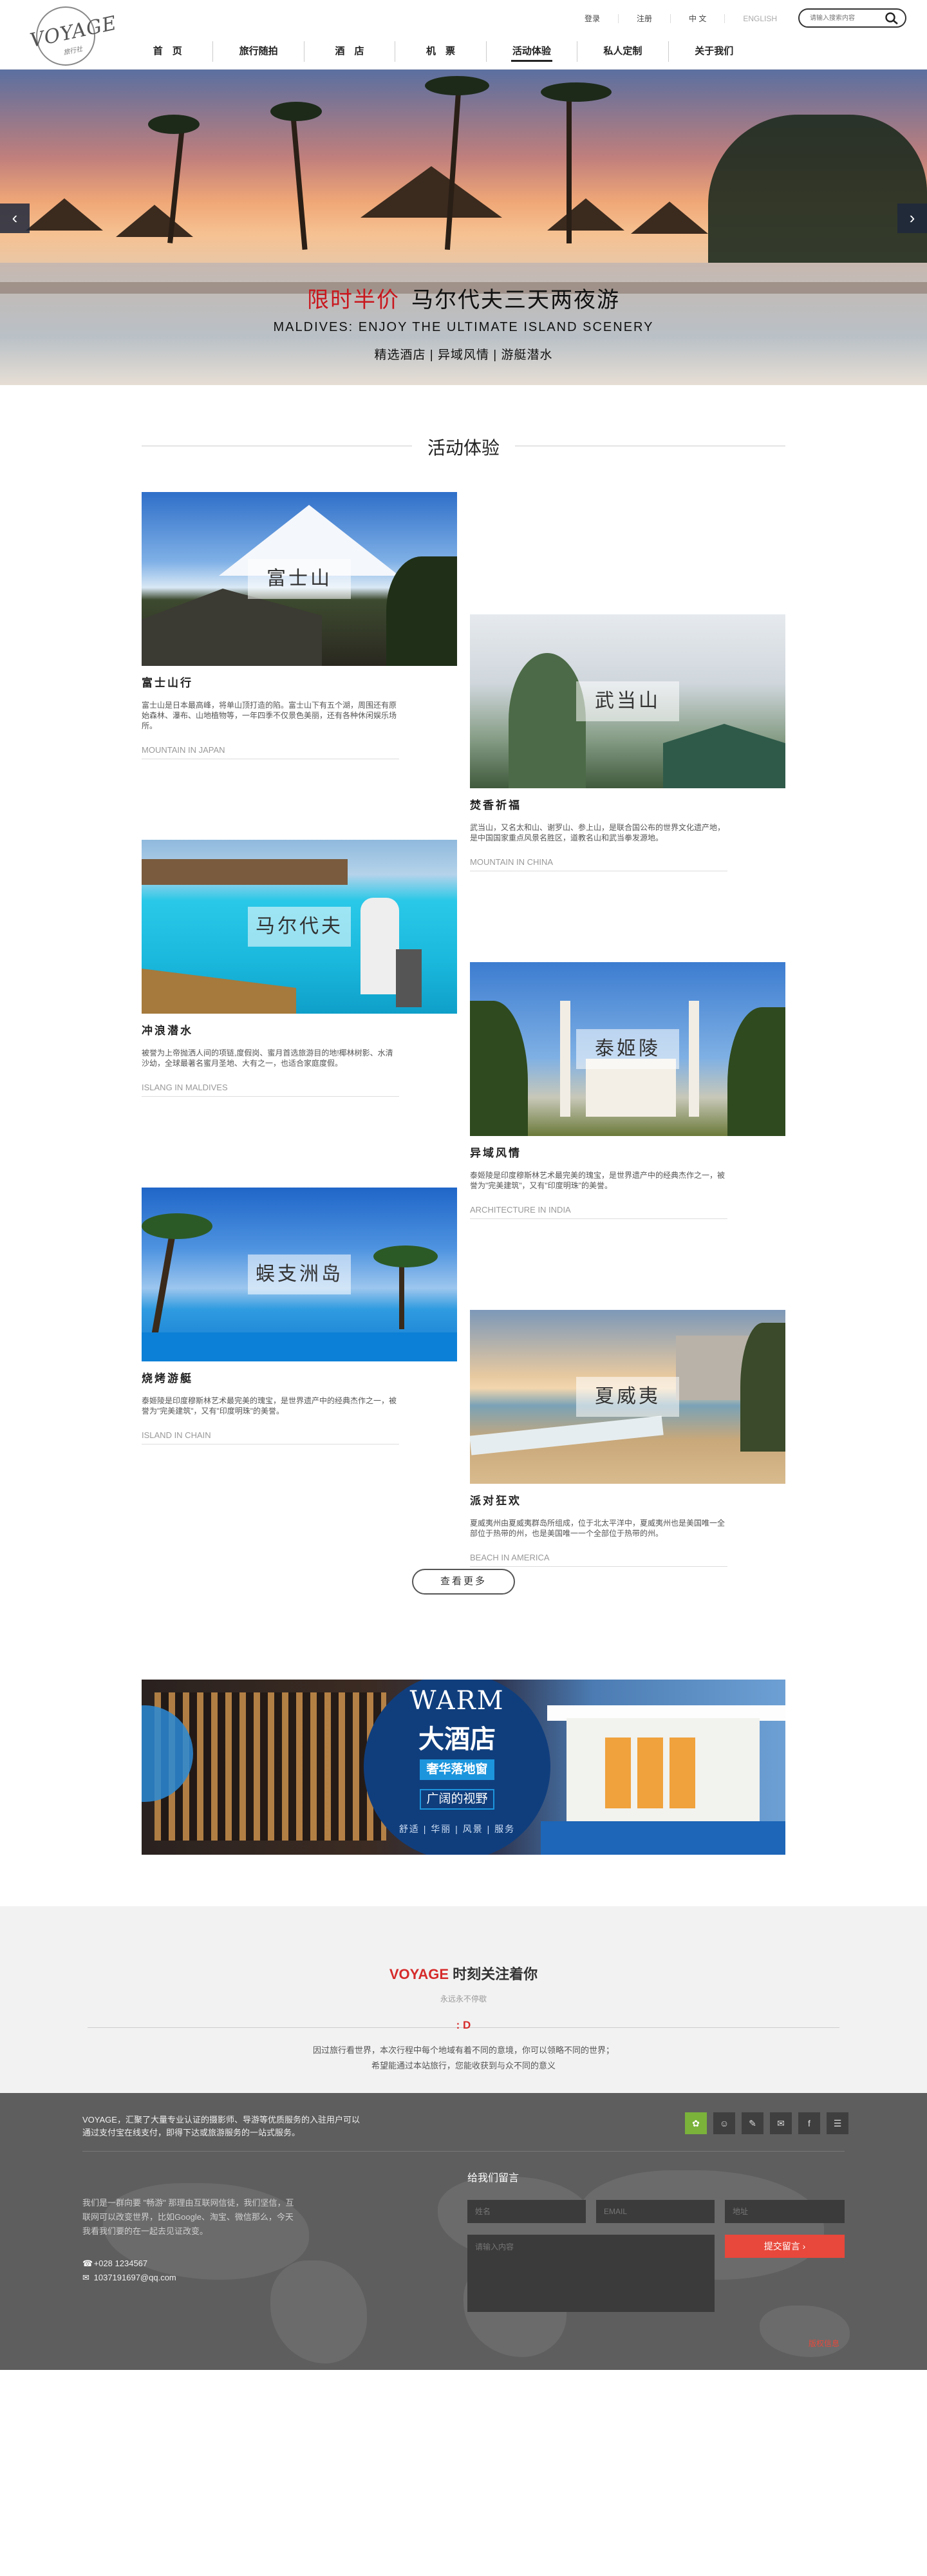 The image size is (927, 2576). What do you see at coordinates (623, 52) in the screenshot?
I see `nav-custom: 私人定制` at bounding box center [623, 52].